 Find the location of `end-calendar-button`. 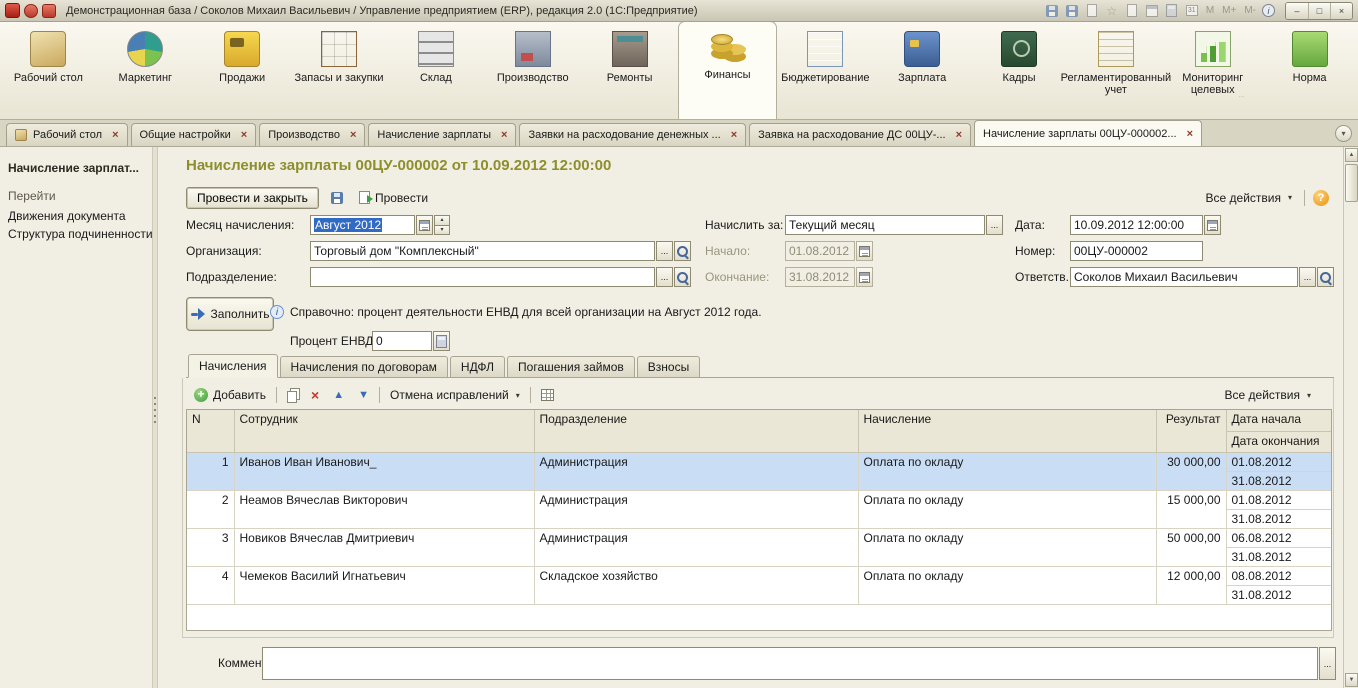

end-calendar-button is located at coordinates (864, 277).